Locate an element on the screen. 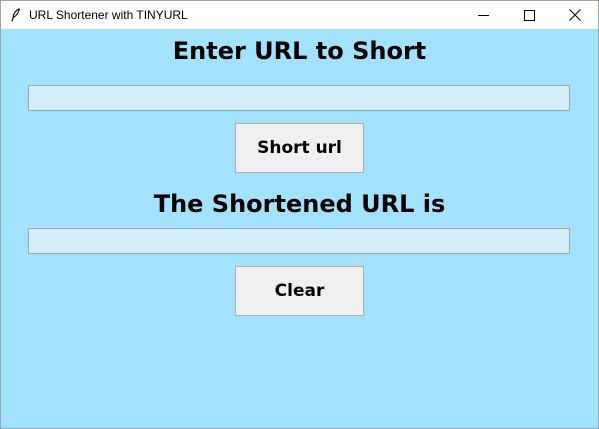 This screenshot has height=429, width=599. close-button is located at coordinates (575, 15).